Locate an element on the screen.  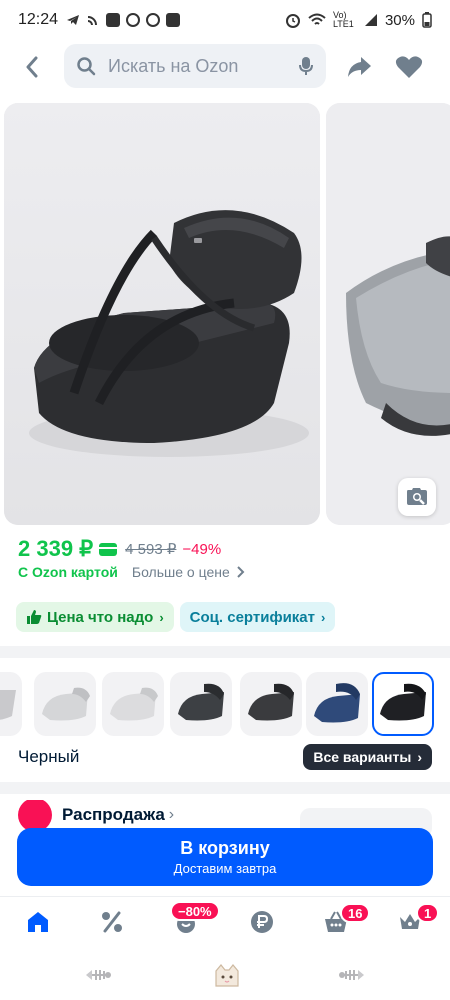
home-icon is located at coordinates (38, 922).